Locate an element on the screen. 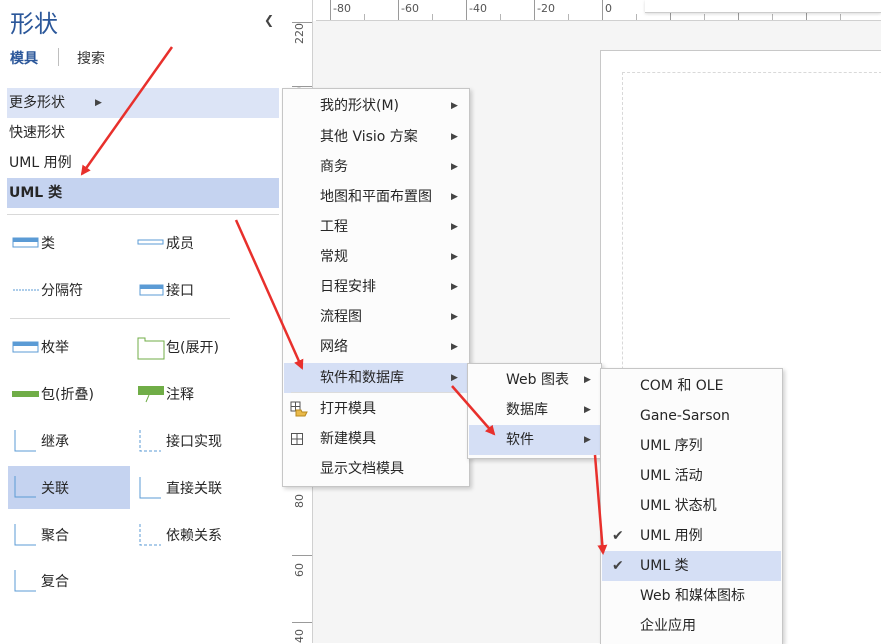 The height and width of the screenshot is (644, 881). menu-item-maps: 地图和平面布置图 ▶ is located at coordinates (376, 197).